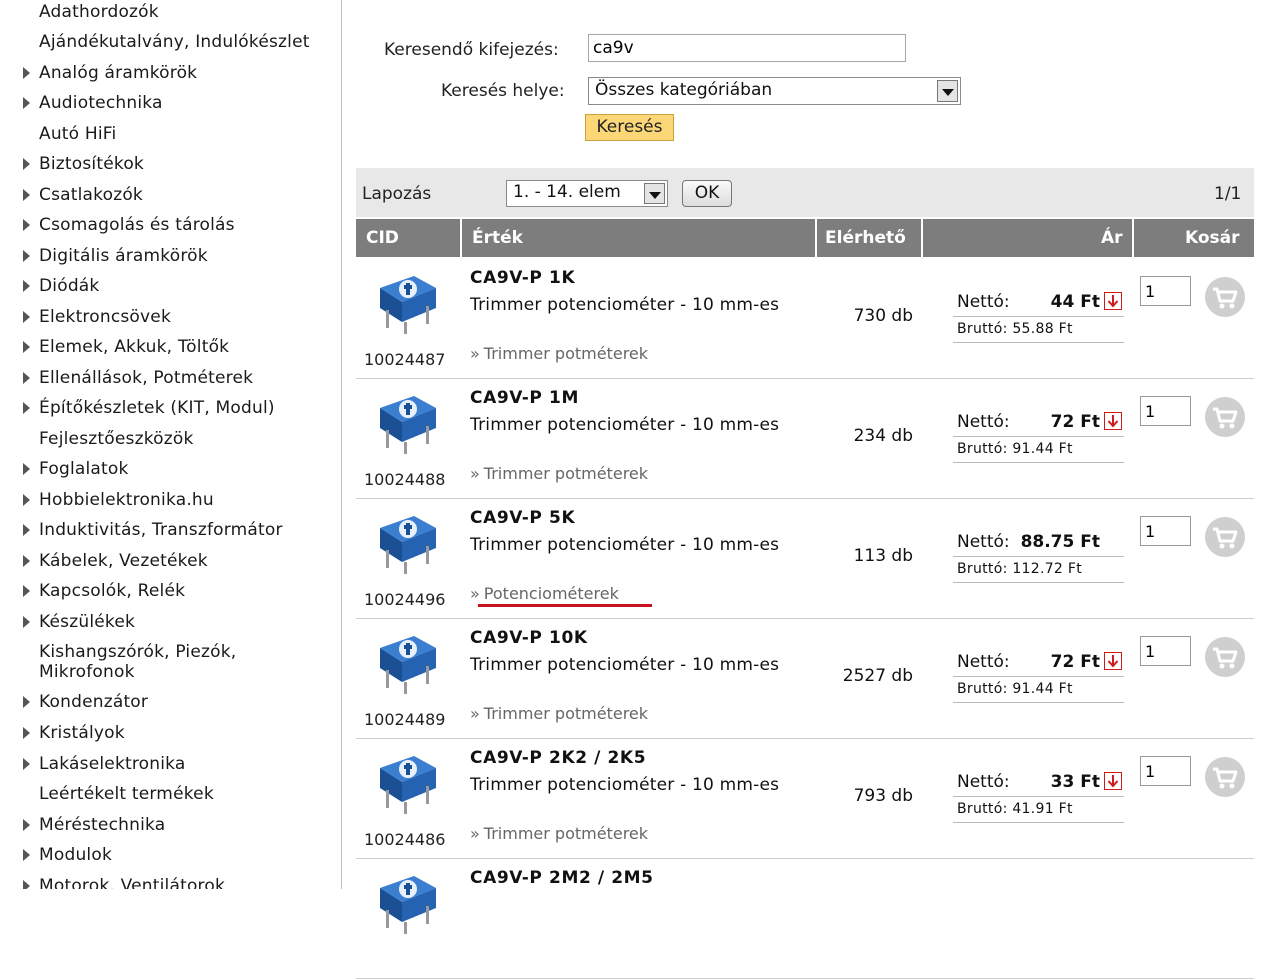 The height and width of the screenshot is (979, 1280). I want to click on search-button: Keresés, so click(629, 127).